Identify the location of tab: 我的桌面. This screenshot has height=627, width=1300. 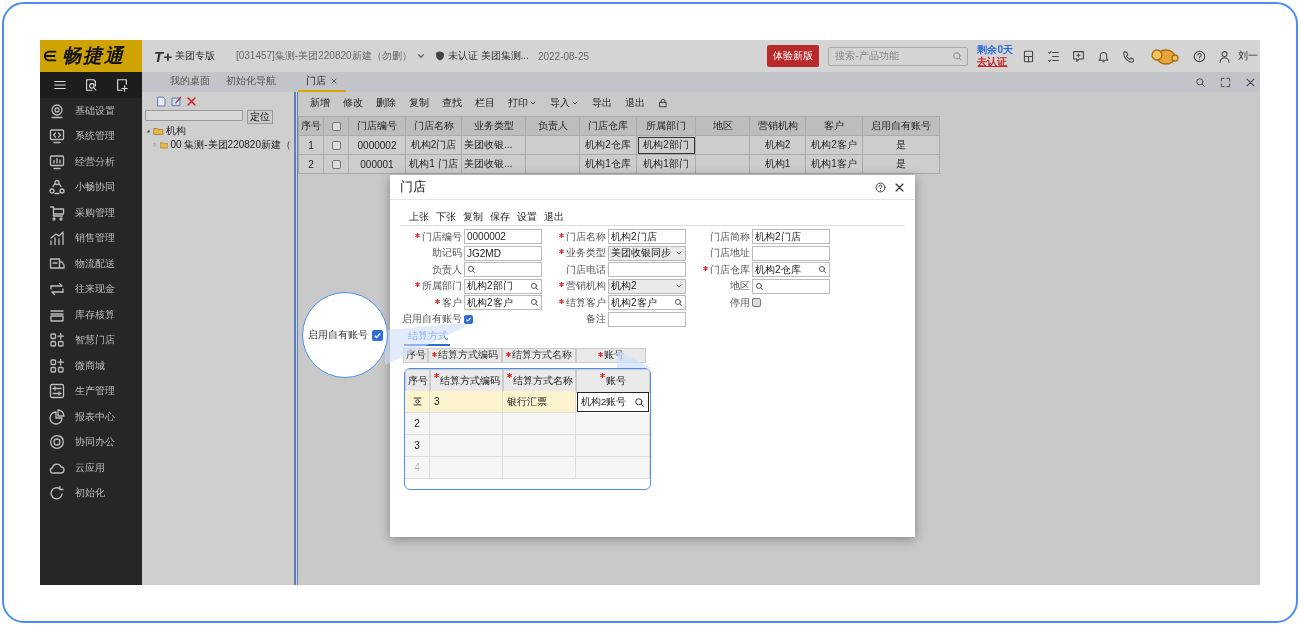
(190, 82).